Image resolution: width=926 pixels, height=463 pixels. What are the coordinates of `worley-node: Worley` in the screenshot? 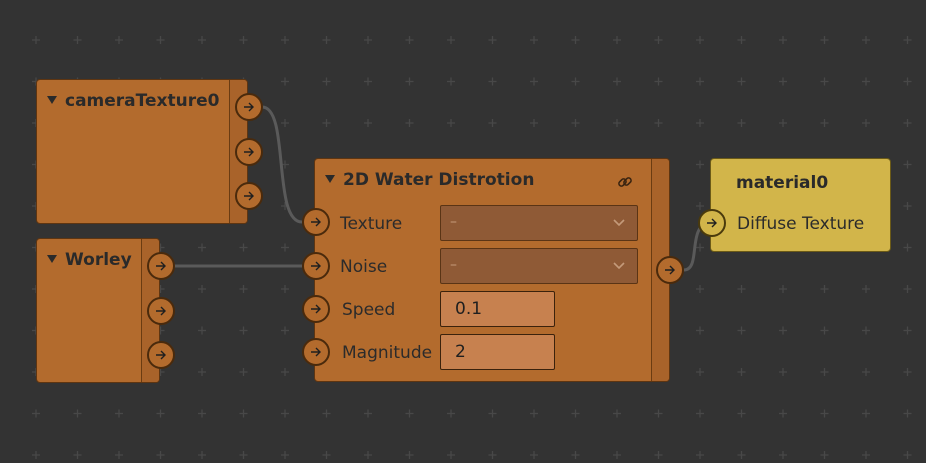 It's located at (98, 310).